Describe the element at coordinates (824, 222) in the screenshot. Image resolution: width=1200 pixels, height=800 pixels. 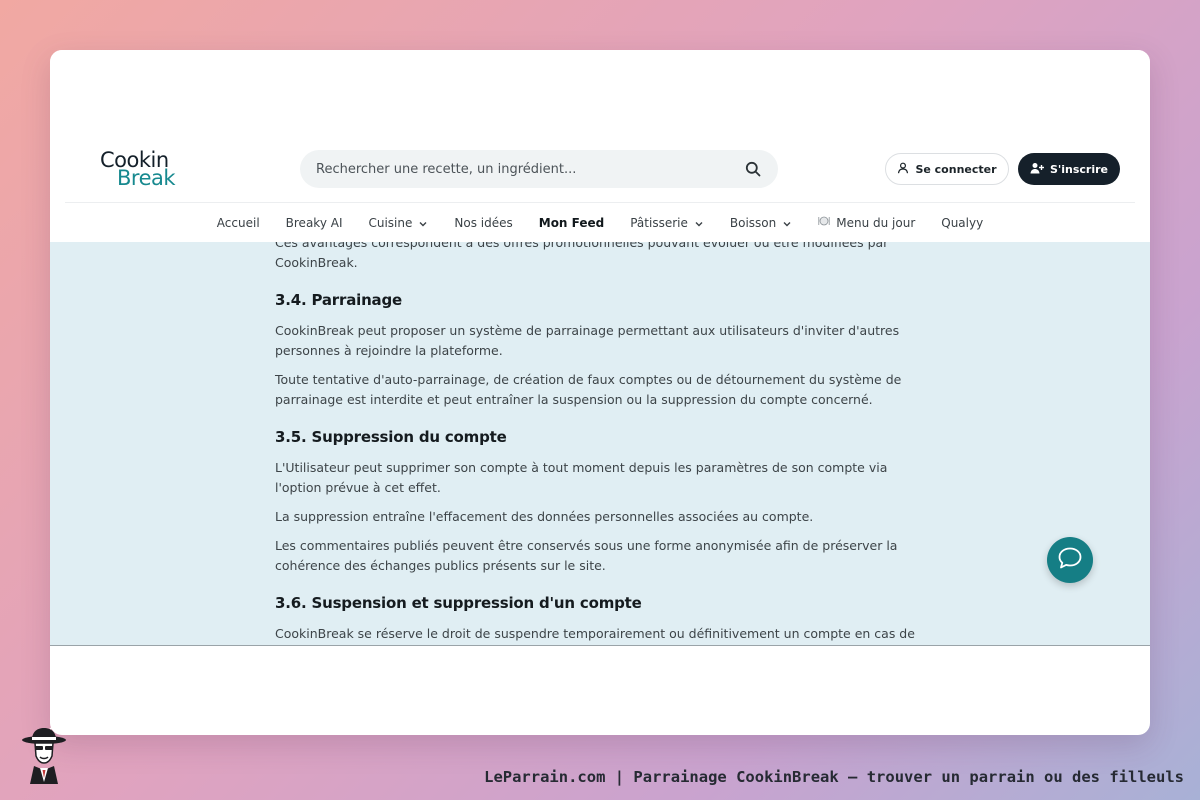
I see `plate-icon` at that location.